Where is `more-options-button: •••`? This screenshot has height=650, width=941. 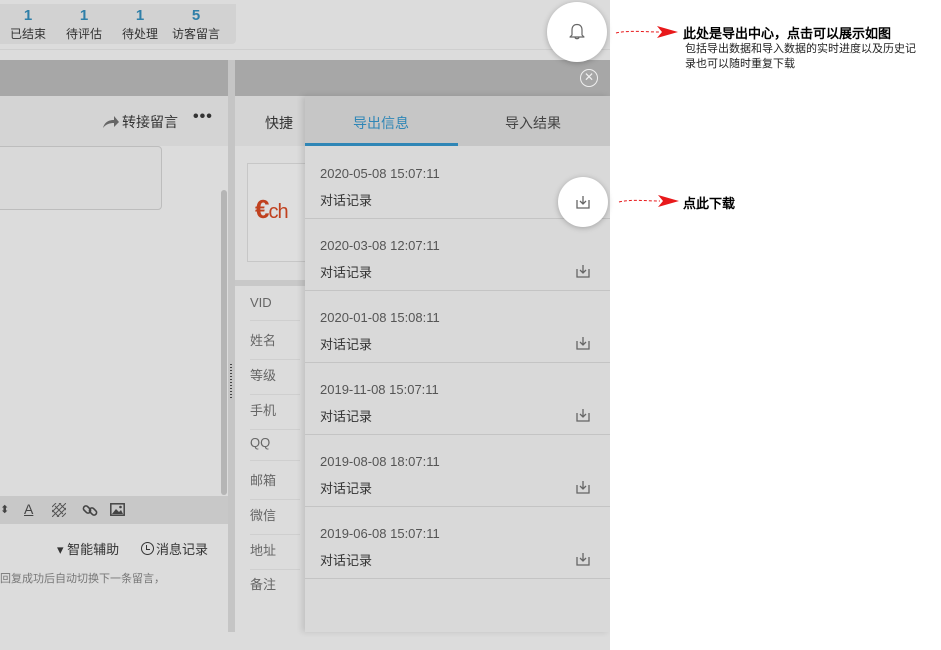
more-options-button: ••• is located at coordinates (203, 117).